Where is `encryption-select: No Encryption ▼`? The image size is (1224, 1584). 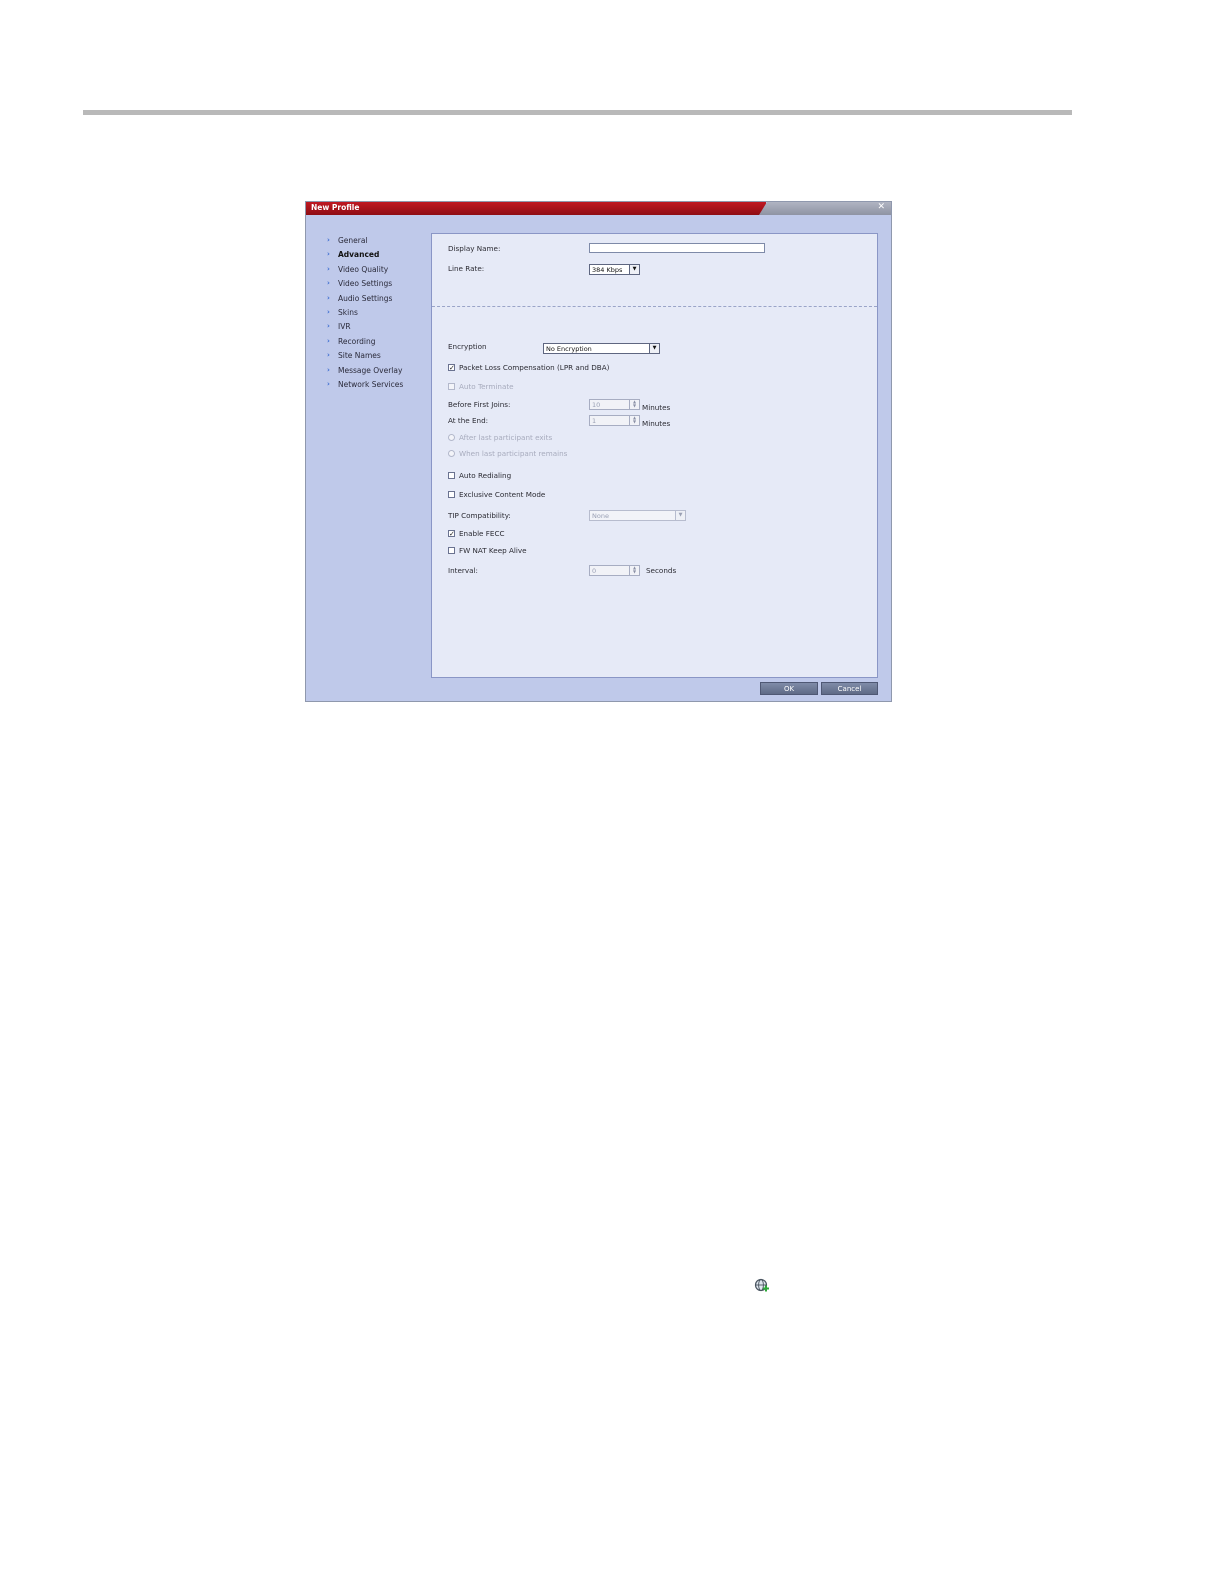 encryption-select: No Encryption ▼ is located at coordinates (601, 348).